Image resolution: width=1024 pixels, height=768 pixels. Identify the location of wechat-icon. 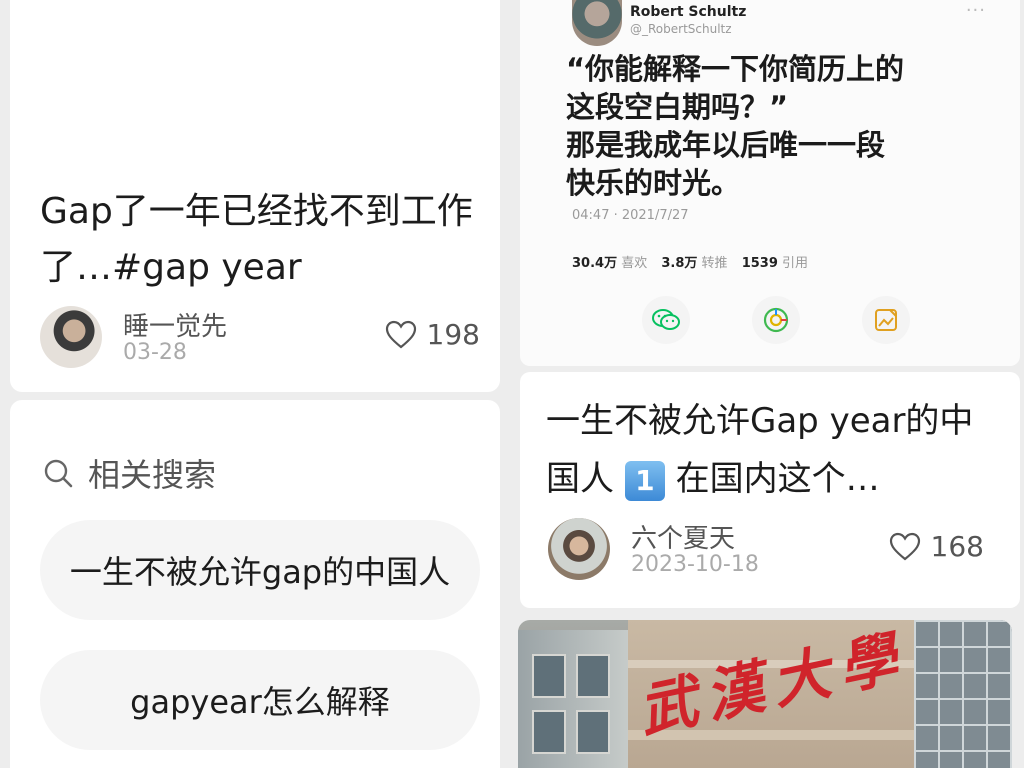
(666, 319).